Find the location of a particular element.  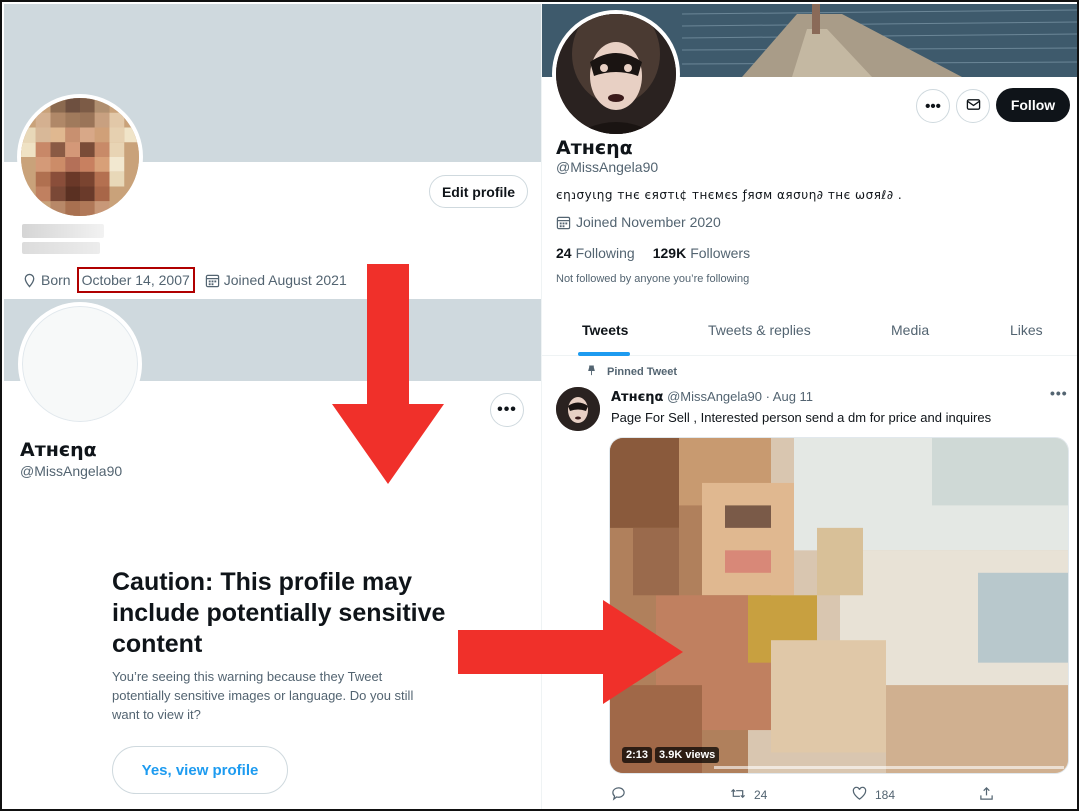

tweet-more-button: ••• is located at coordinates (1059, 393).